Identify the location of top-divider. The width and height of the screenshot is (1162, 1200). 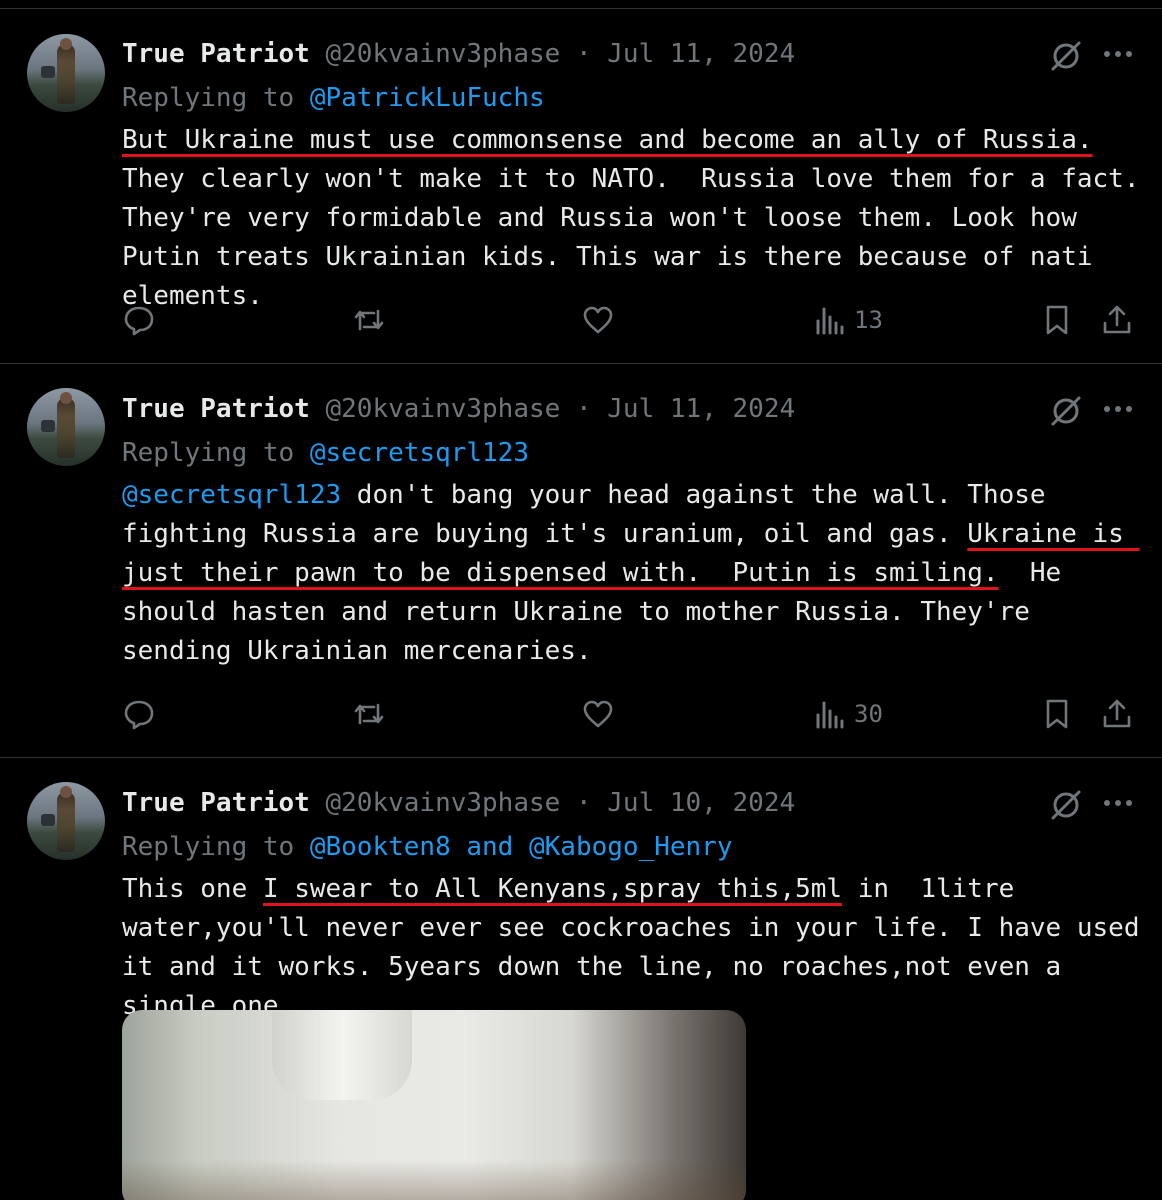
(581, 8).